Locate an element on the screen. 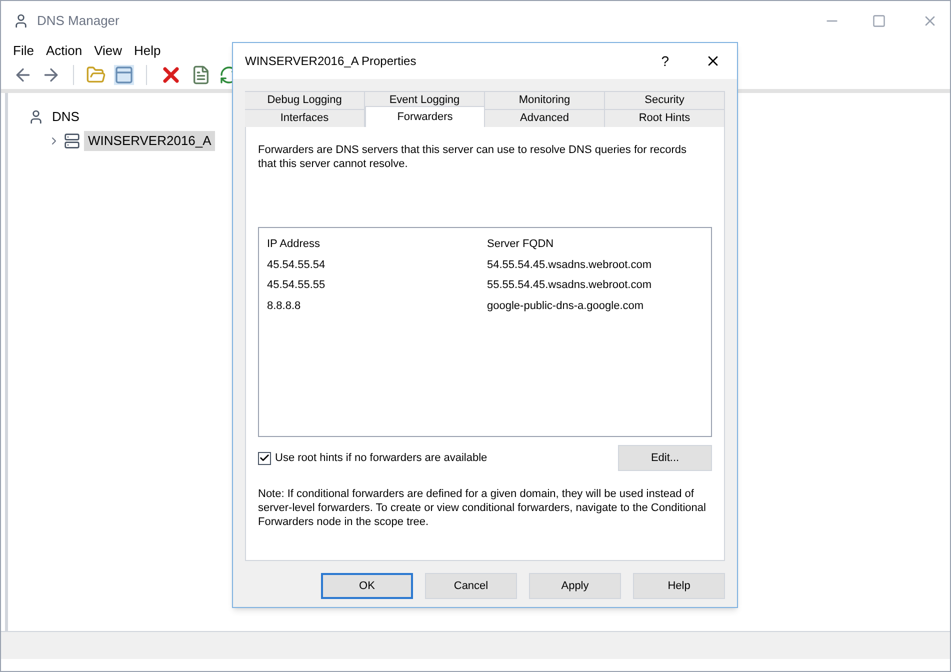  table-cell-text: google-public-dns-a.google.com is located at coordinates (566, 306).